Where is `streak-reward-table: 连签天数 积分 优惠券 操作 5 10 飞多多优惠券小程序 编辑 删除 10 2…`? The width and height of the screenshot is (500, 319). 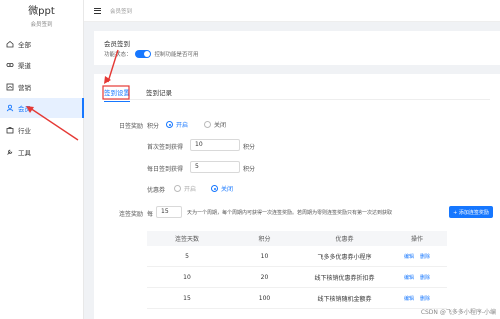 streak-reward-table: 连签天数 积分 优惠券 操作 5 10 飞多多优惠券小程序 编辑 删除 10 2… is located at coordinates (297, 270).